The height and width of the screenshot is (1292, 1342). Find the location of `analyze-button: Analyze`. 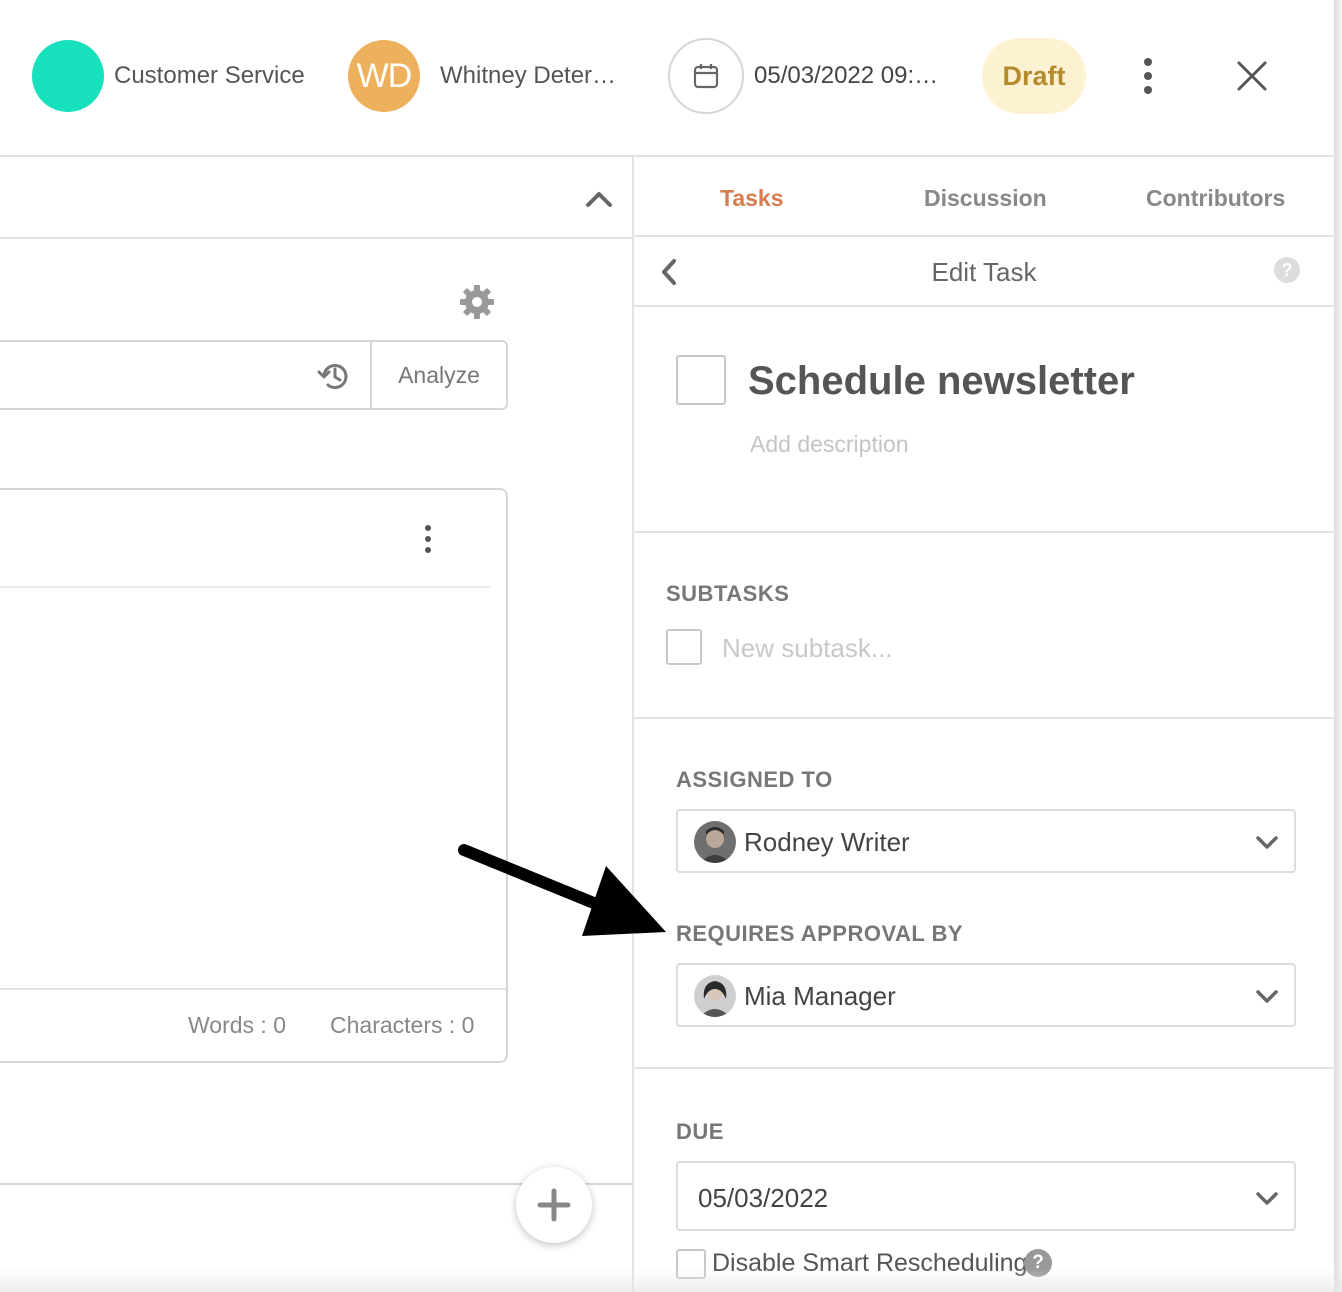

analyze-button: Analyze is located at coordinates (438, 375).